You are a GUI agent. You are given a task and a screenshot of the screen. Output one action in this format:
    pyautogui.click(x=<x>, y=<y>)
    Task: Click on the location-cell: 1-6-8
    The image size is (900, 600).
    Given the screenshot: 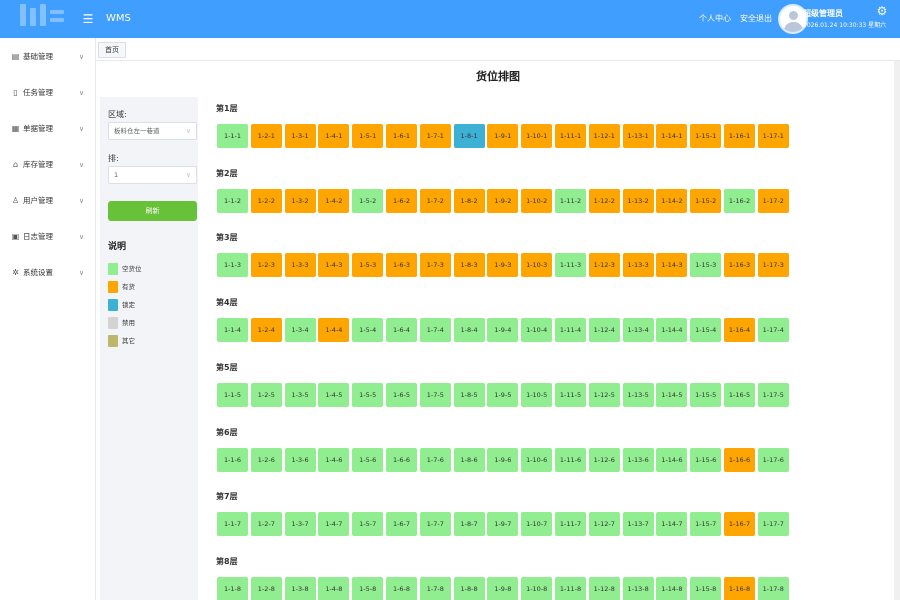 What is the action you would take?
    pyautogui.click(x=401, y=588)
    